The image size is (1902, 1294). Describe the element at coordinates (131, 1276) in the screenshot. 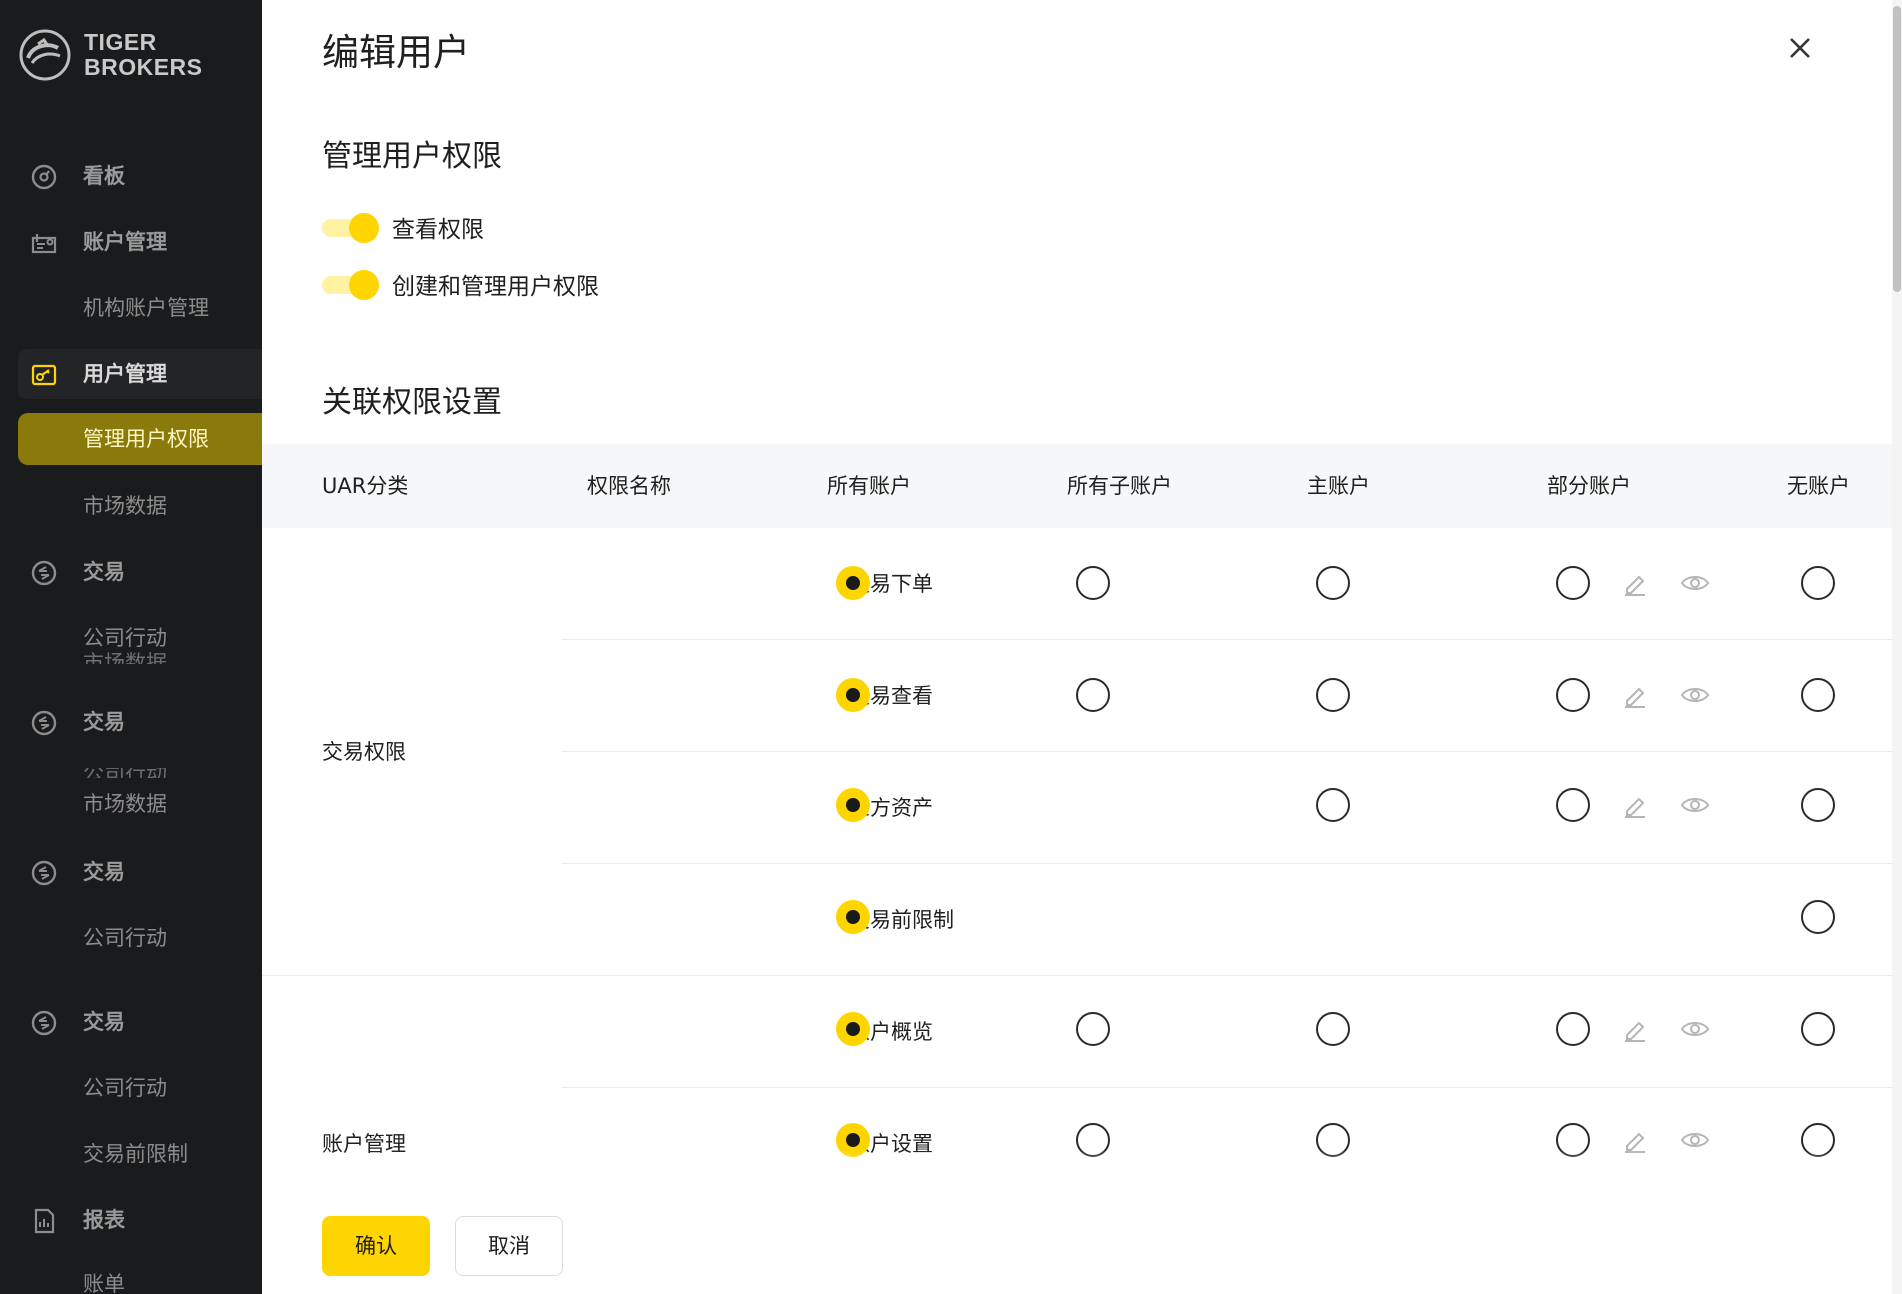

I see `nav-statements: 账单` at that location.